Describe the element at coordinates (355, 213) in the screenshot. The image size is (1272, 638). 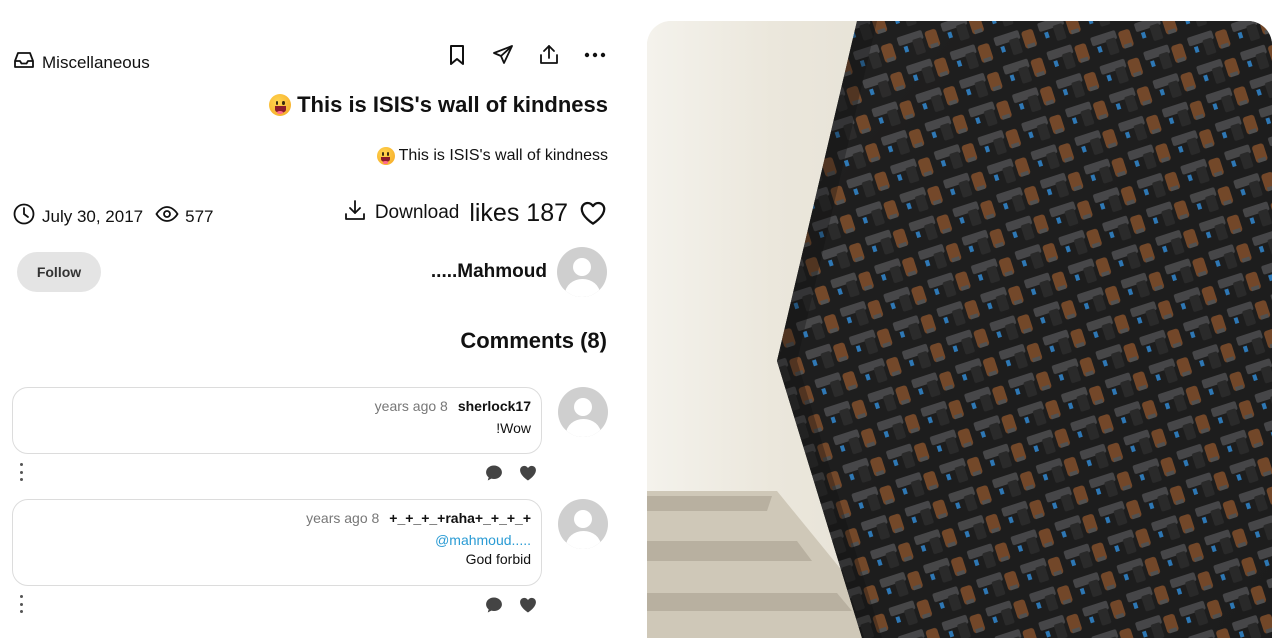
I see `download-icon` at that location.